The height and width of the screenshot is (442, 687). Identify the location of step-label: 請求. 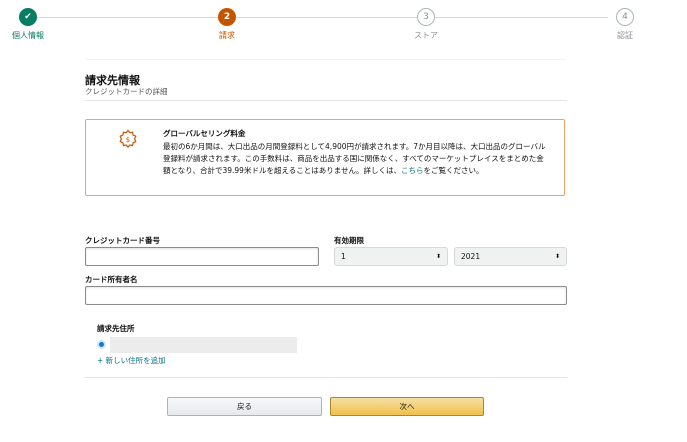
(227, 35).